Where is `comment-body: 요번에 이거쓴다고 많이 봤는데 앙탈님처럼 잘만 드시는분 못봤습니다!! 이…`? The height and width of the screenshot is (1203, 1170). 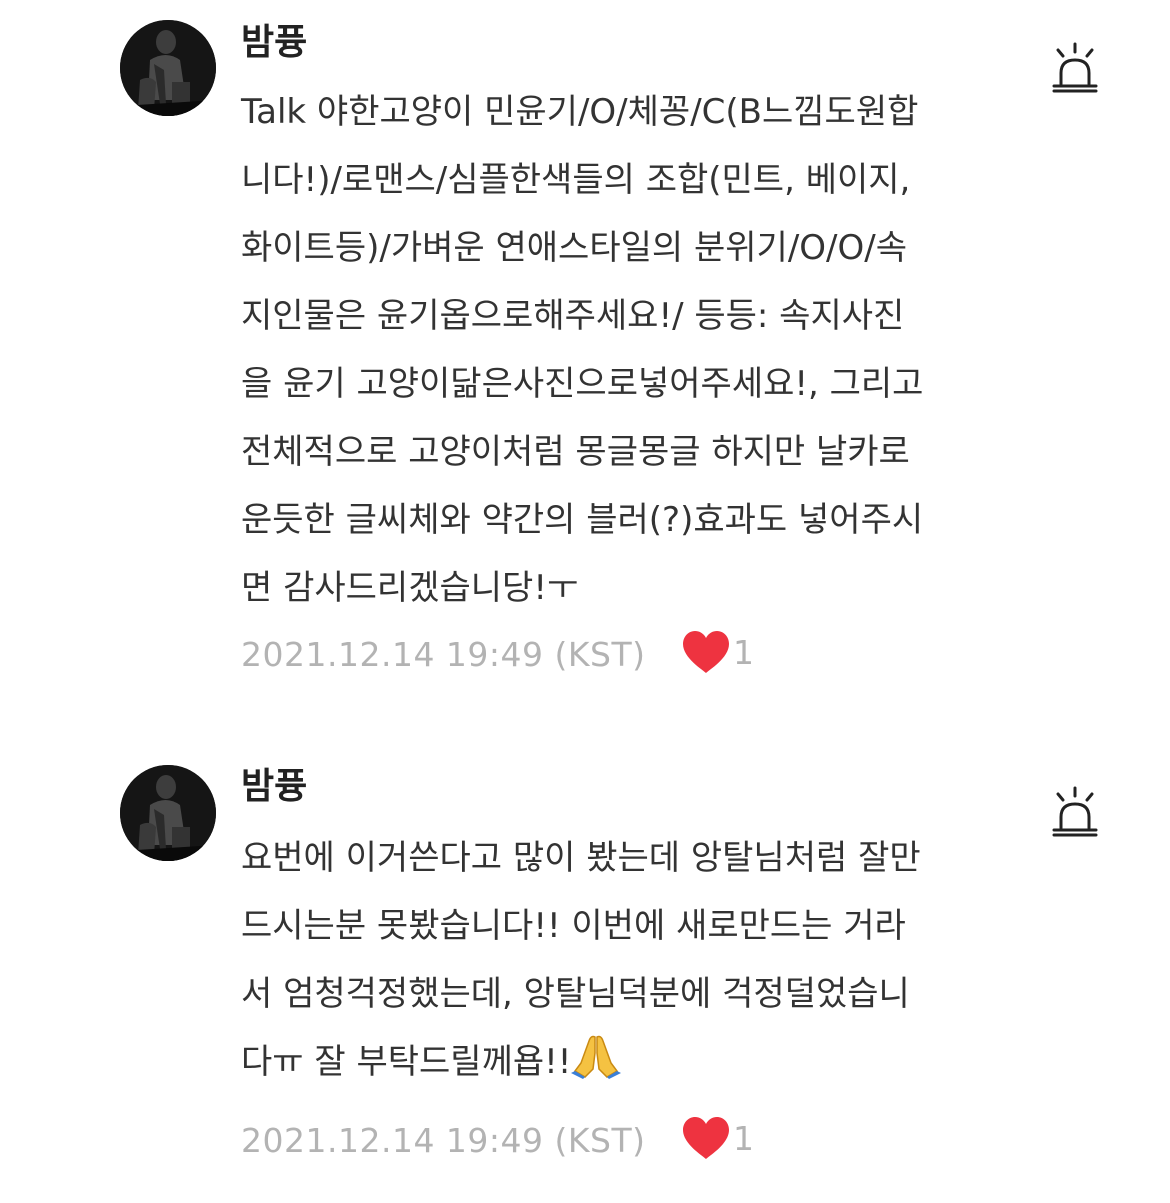
comment-body: 요번에 이거쓴다고 많이 봤는데 앙탈님처럼 잘만 드시는분 못봤습니다!! 이… is located at coordinates (611, 960).